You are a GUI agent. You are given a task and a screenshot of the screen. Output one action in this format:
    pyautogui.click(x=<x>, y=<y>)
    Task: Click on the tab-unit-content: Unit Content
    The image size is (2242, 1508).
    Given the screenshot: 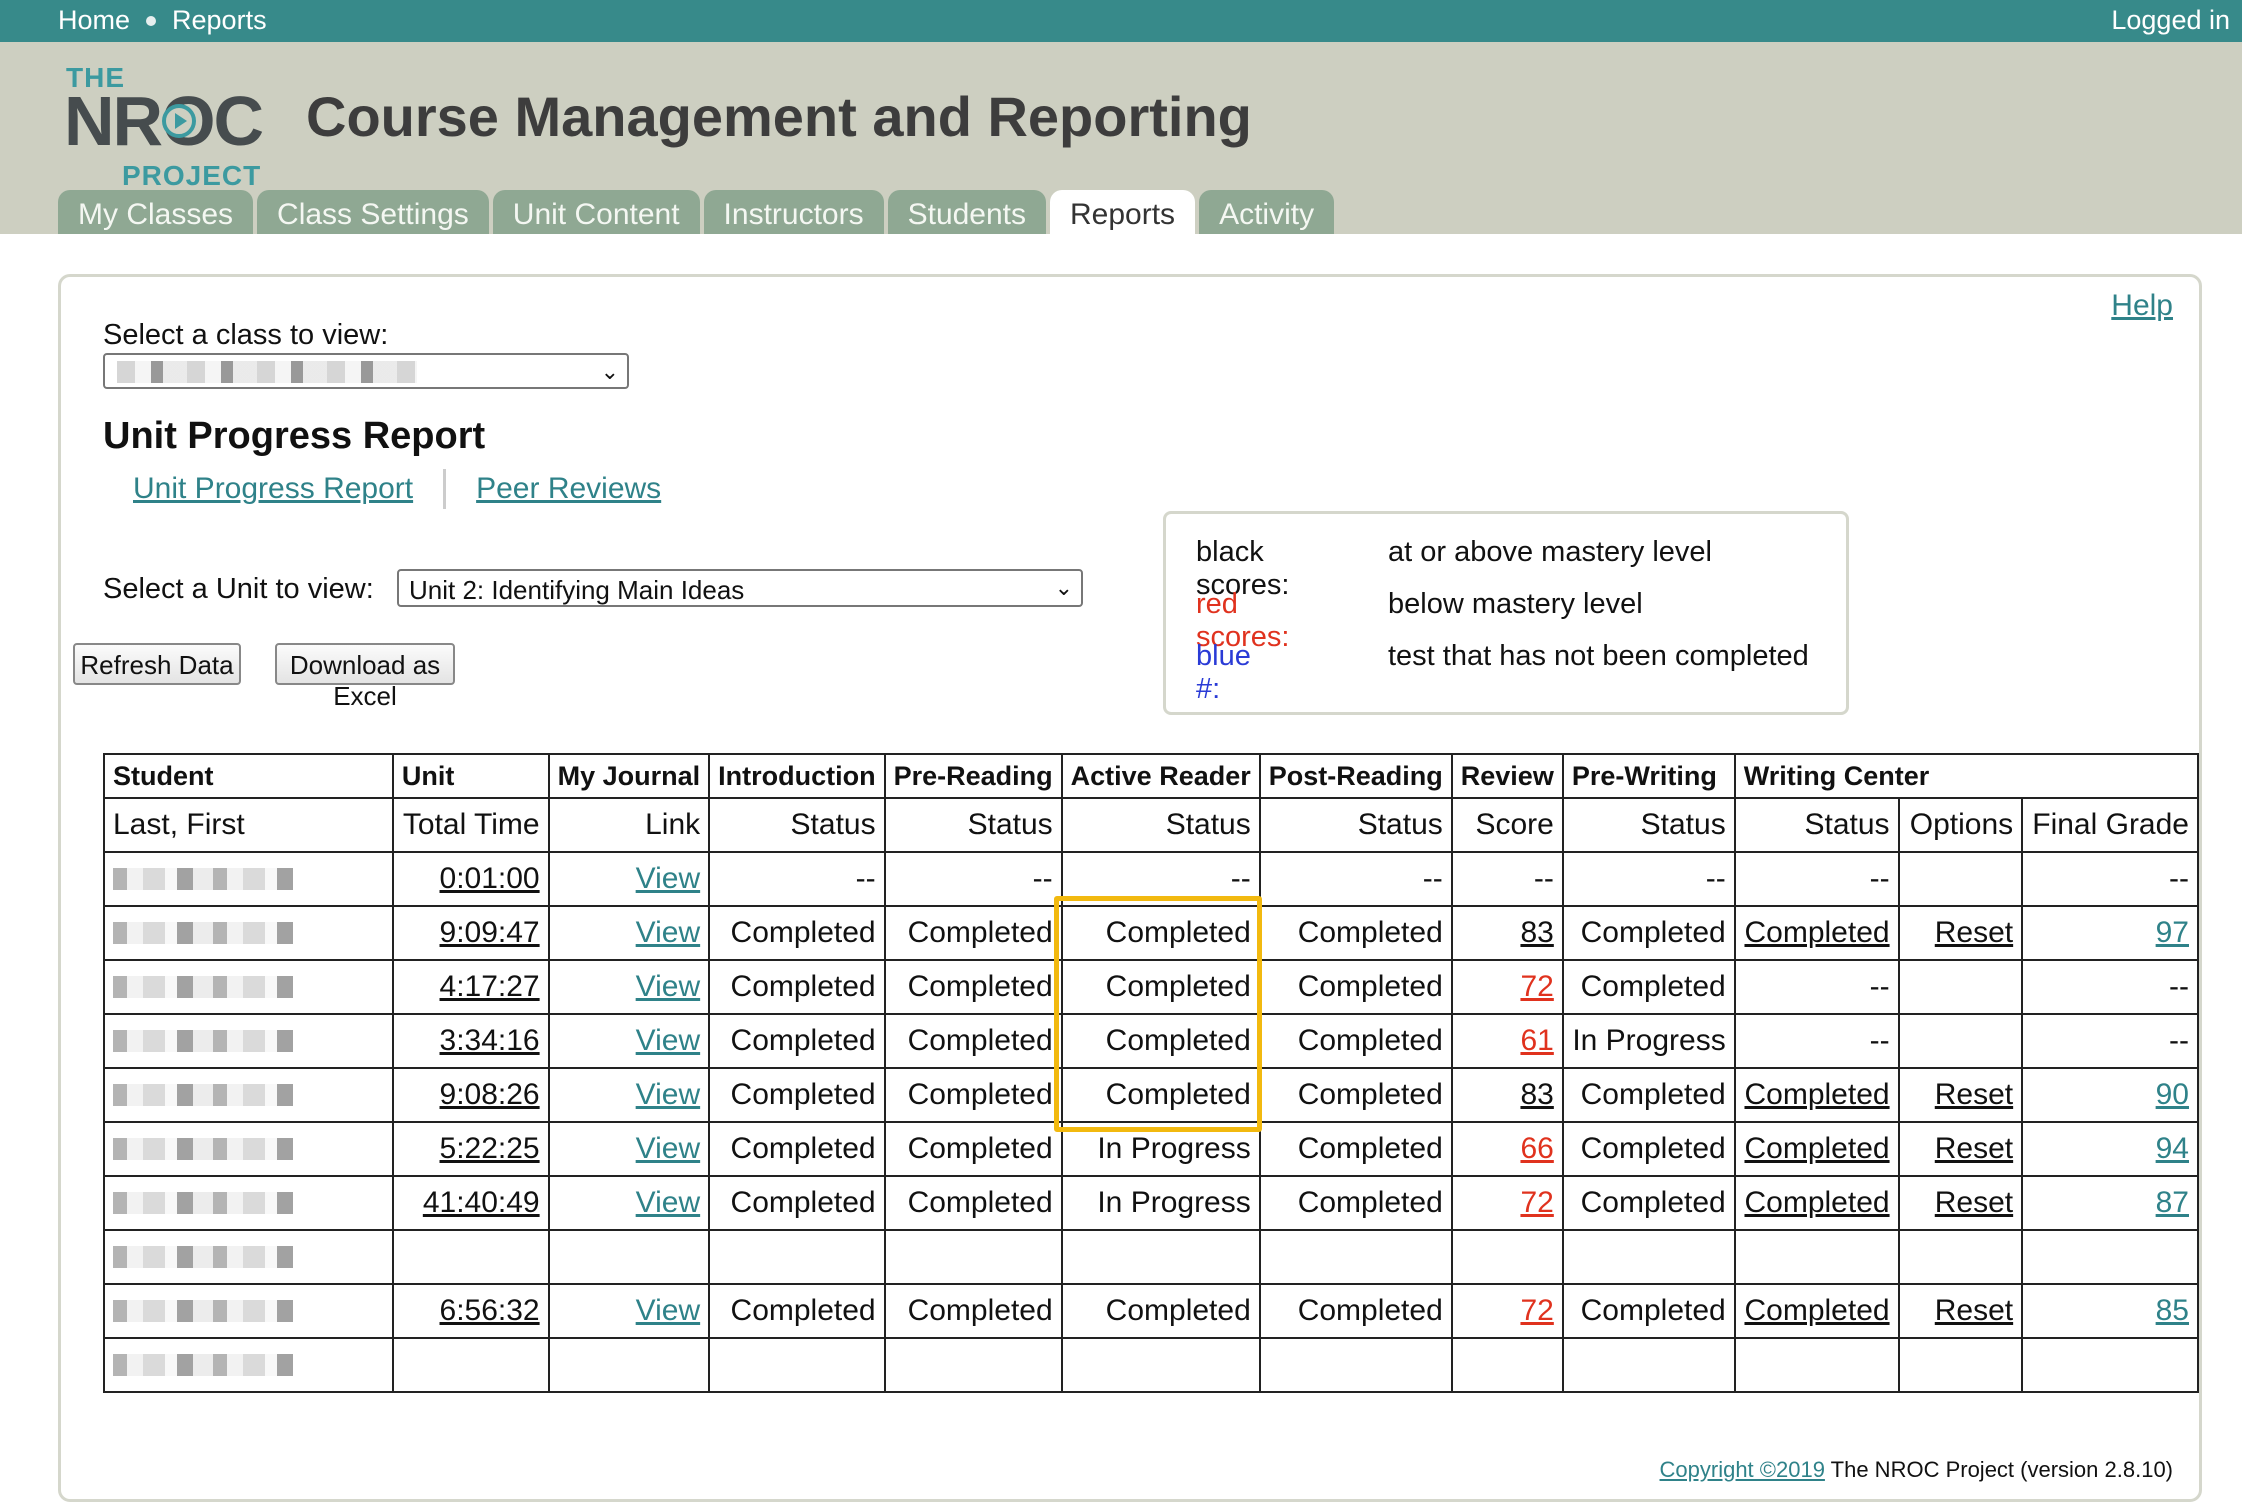 What is the action you would take?
    pyautogui.click(x=596, y=212)
    